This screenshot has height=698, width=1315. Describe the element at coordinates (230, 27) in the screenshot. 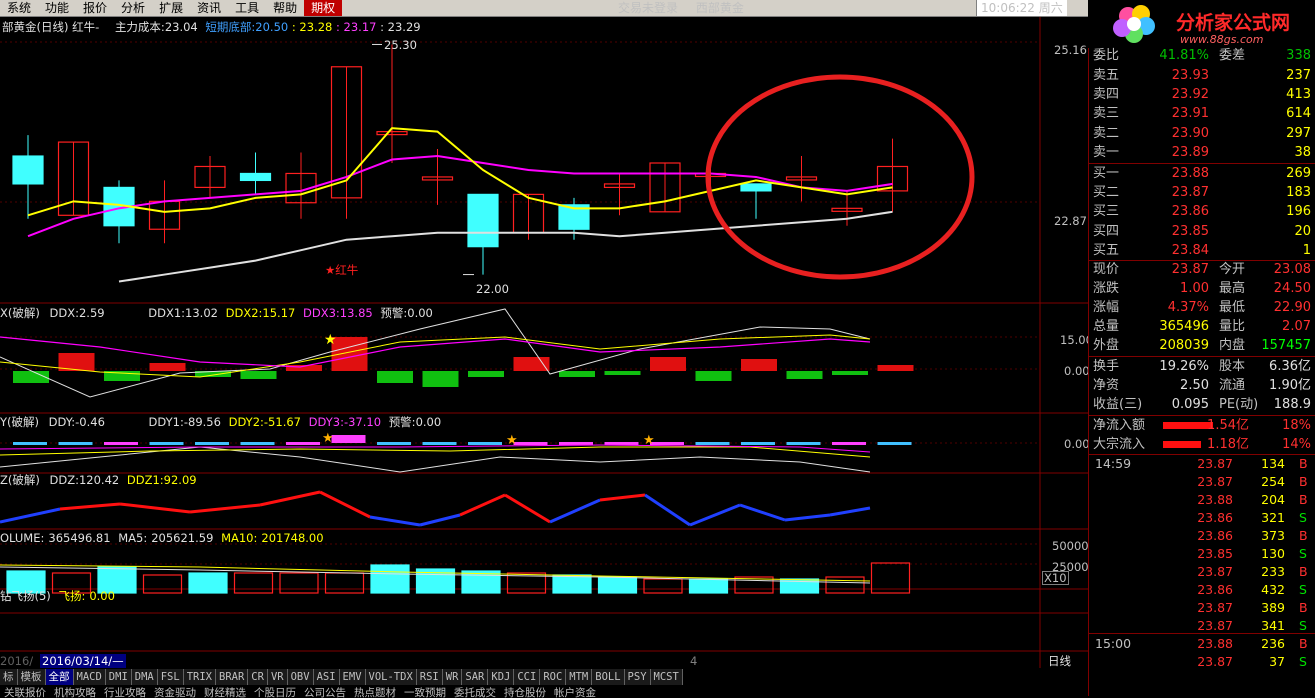

I see `bottom-label: 短期底部:` at that location.